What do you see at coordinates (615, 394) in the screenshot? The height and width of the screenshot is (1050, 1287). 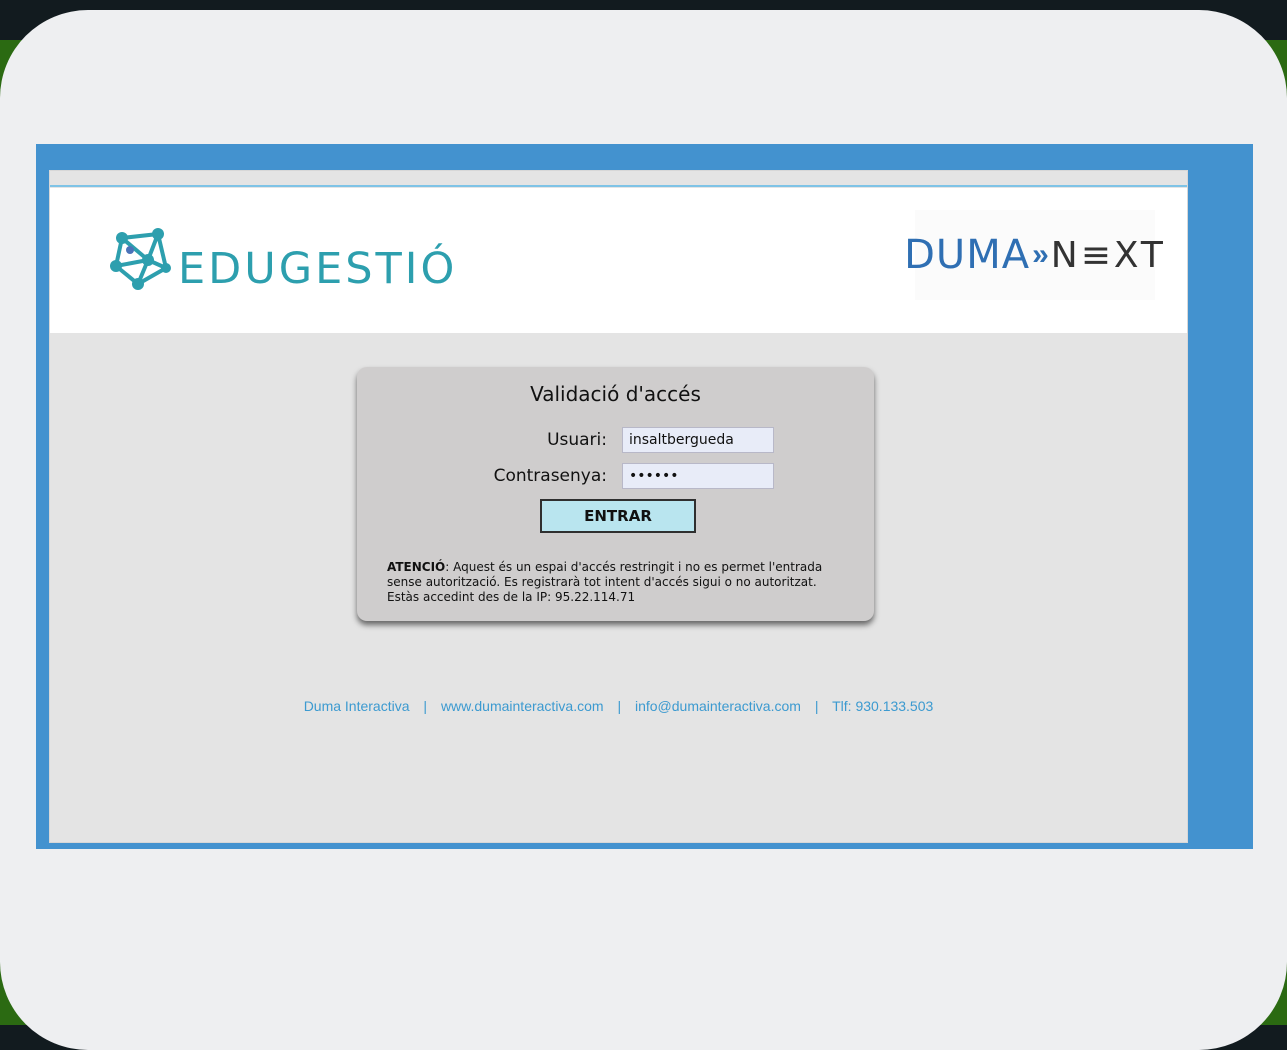 I see `login-title: Validació d'accés` at bounding box center [615, 394].